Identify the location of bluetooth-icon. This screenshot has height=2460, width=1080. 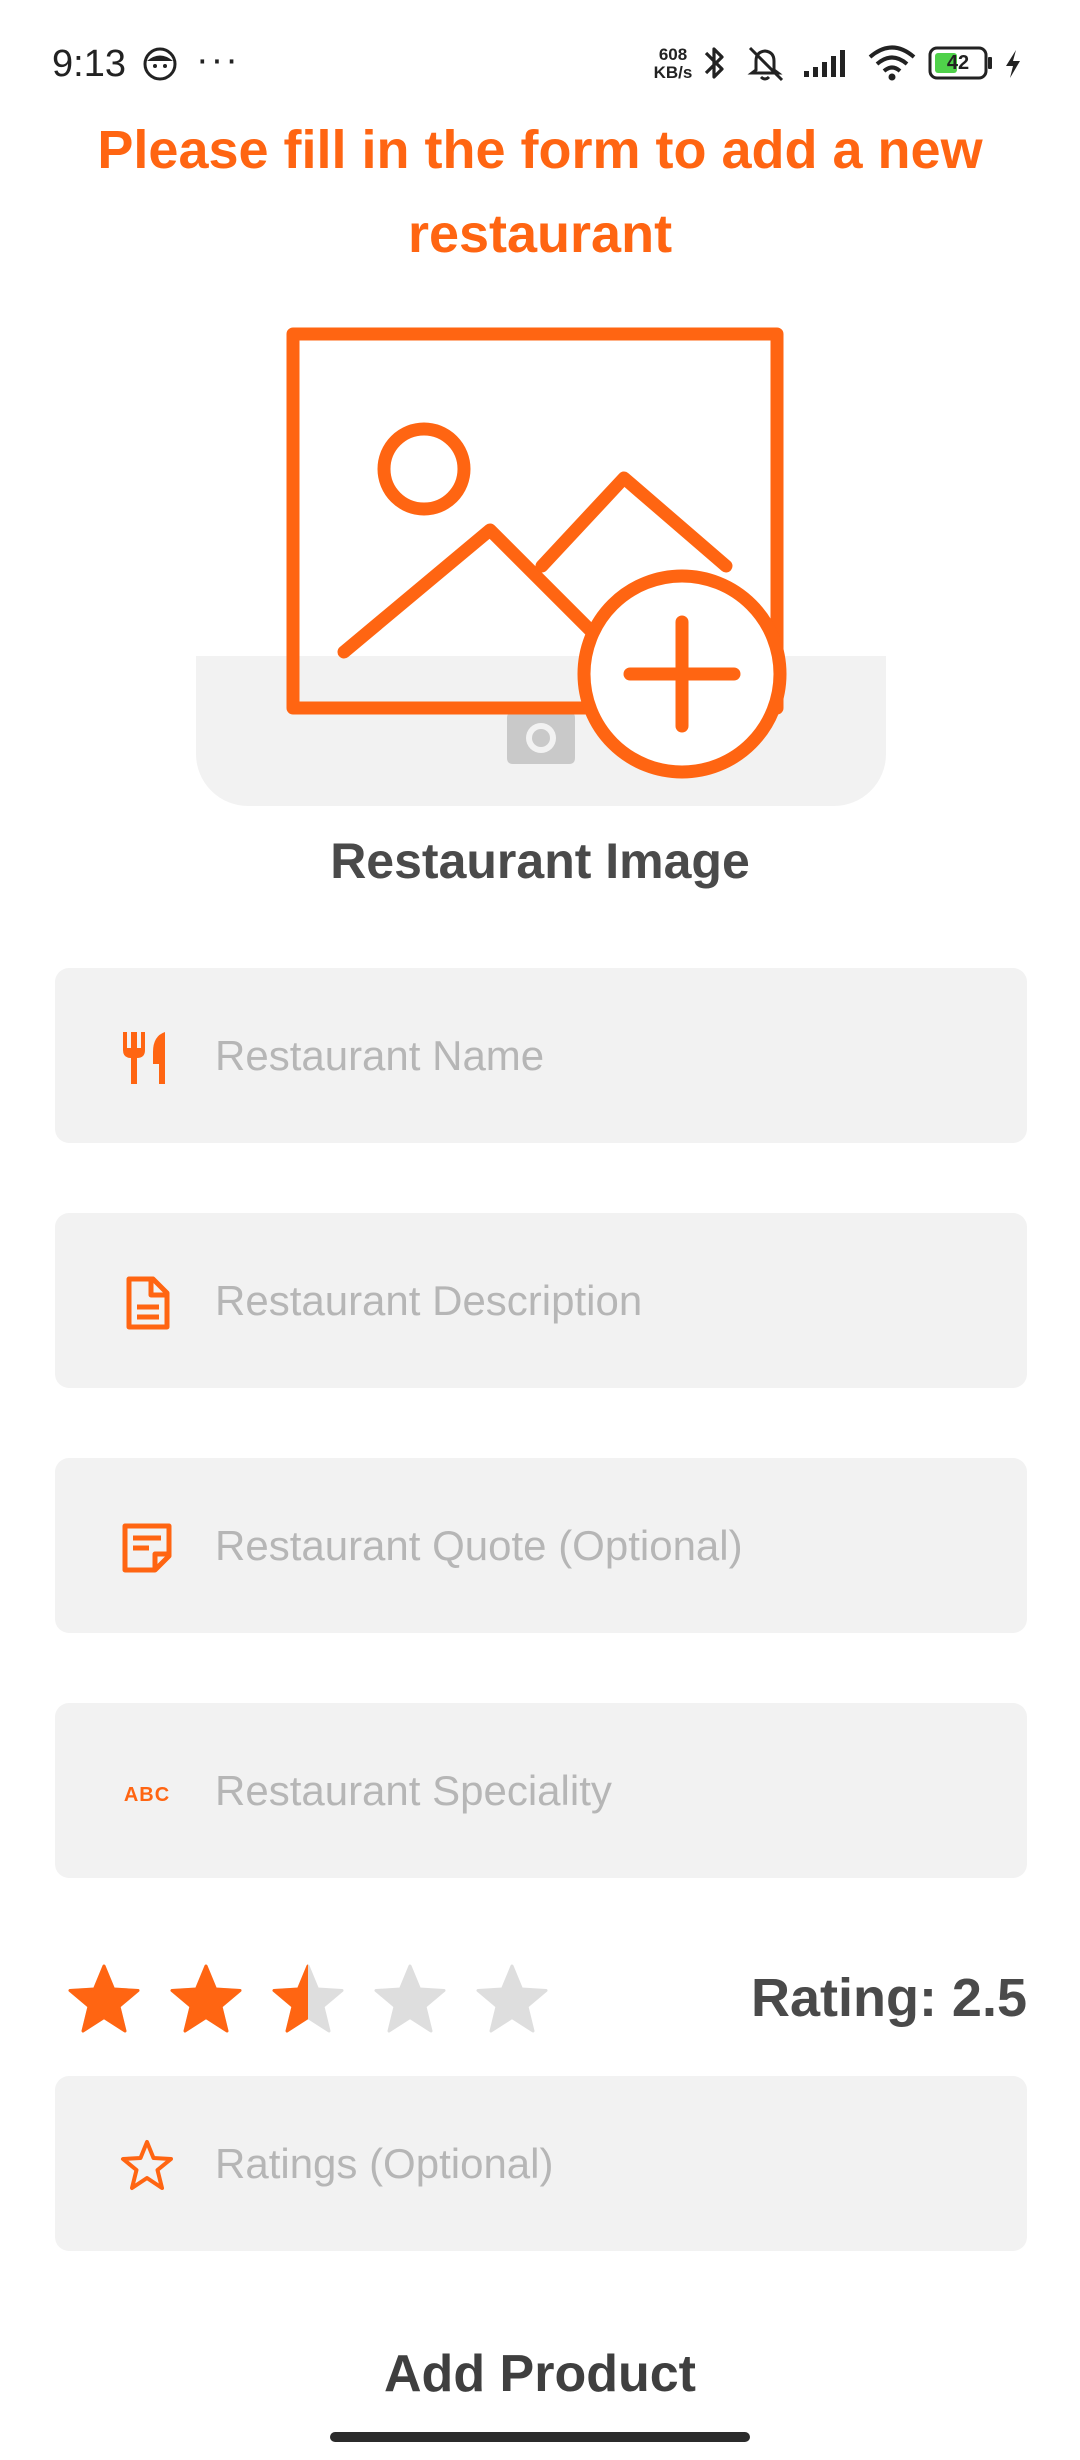
(714, 63).